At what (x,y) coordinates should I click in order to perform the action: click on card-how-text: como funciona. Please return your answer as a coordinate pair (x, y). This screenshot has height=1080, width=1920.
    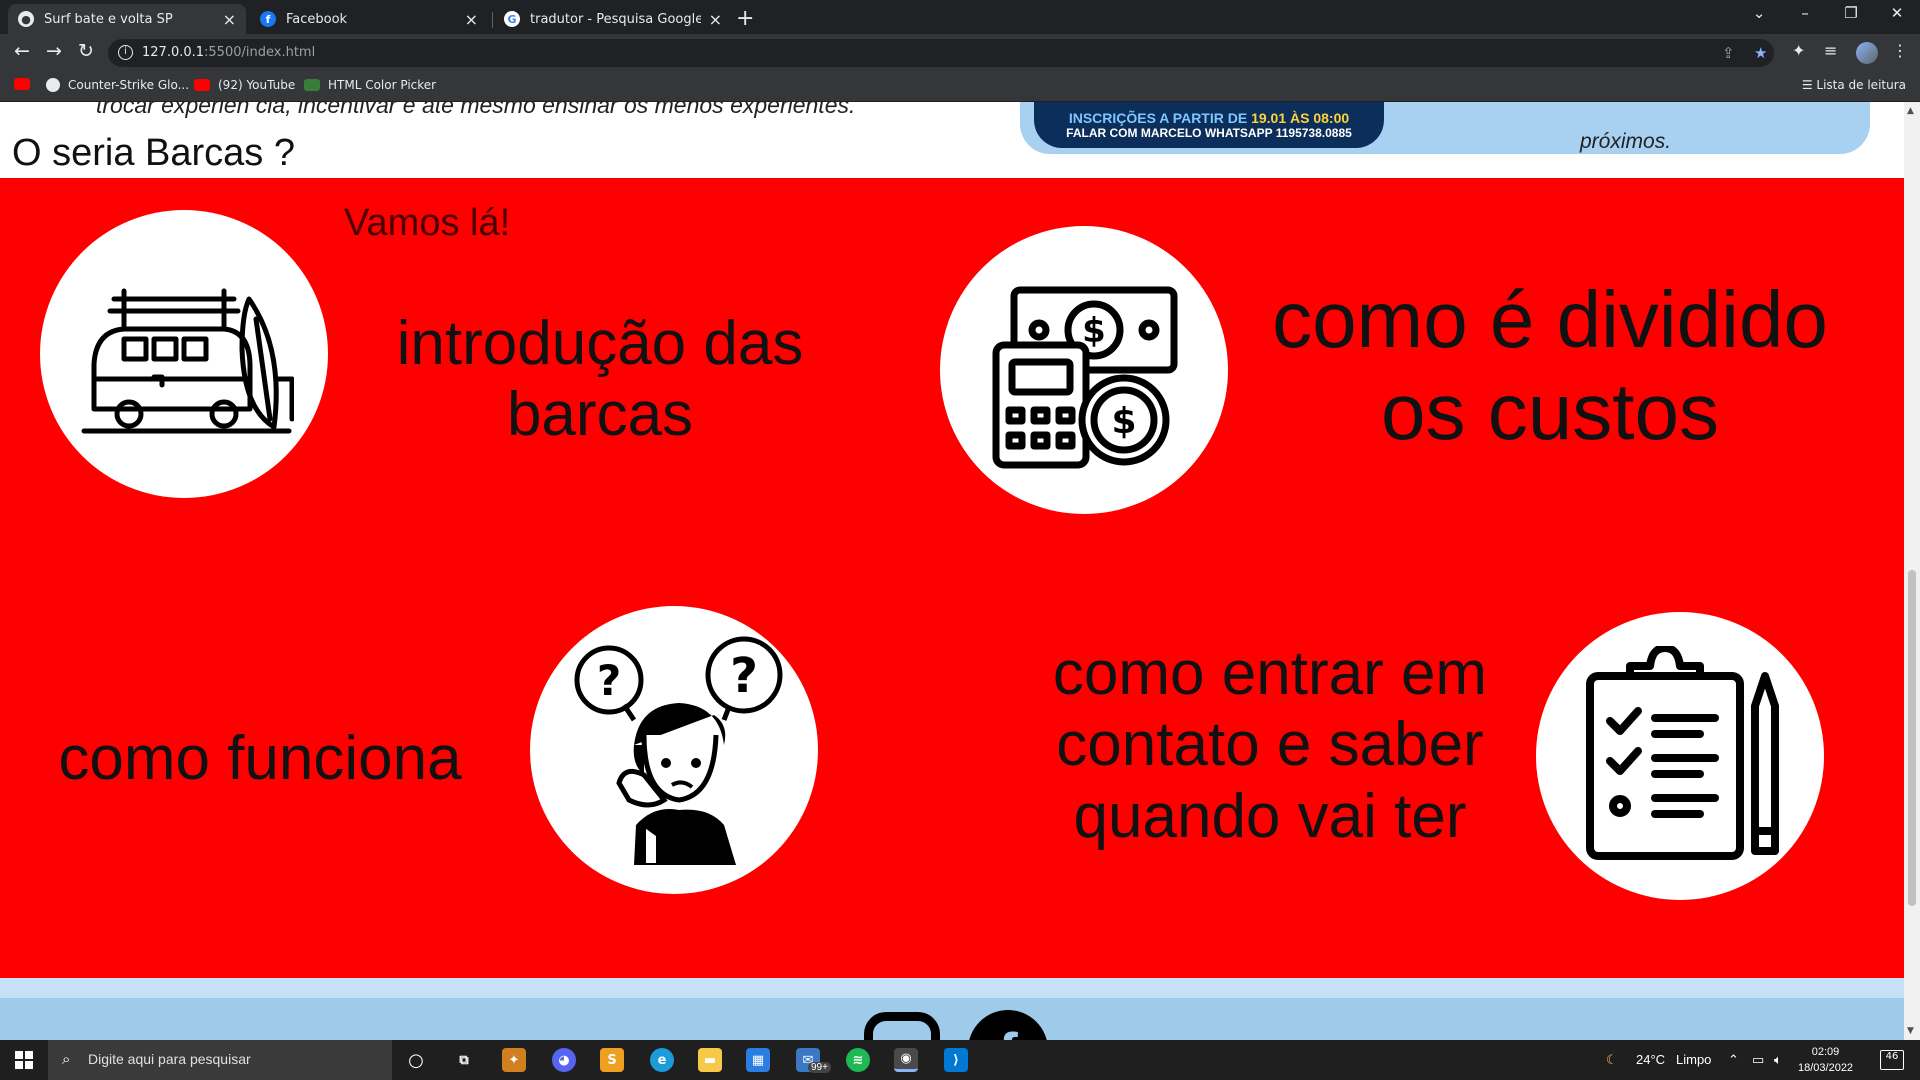
    Looking at the image, I should click on (260, 758).